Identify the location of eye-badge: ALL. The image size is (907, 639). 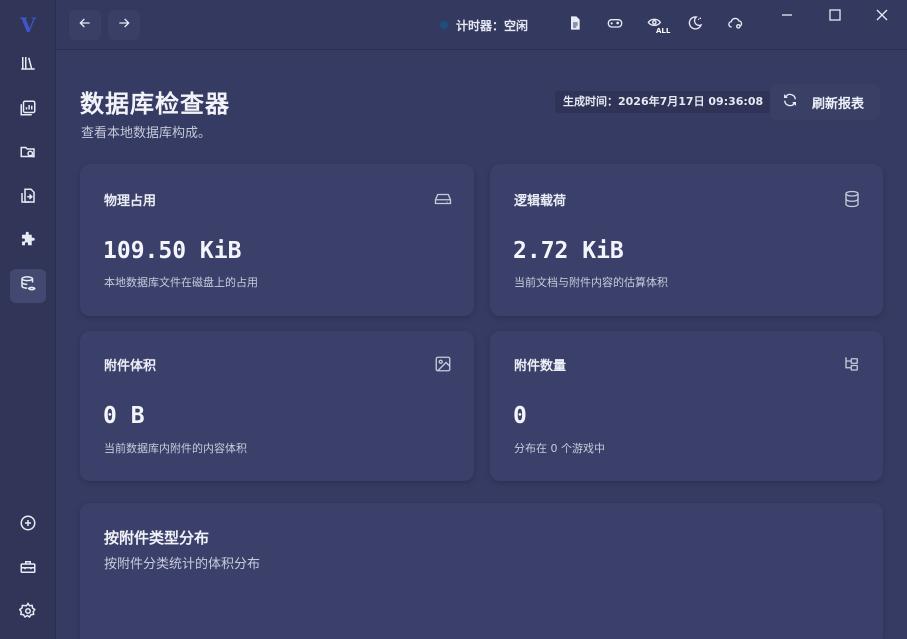
(663, 31).